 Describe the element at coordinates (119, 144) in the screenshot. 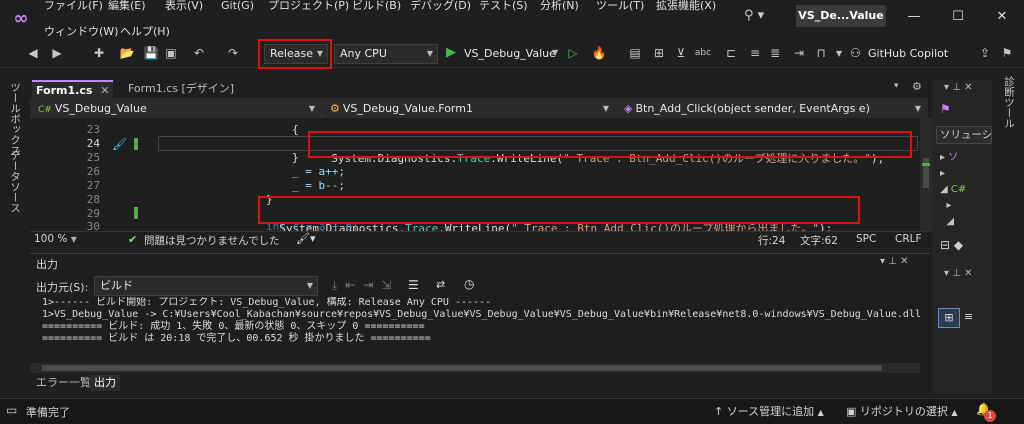

I see `quick-action-brush-icon: 🖌` at that location.